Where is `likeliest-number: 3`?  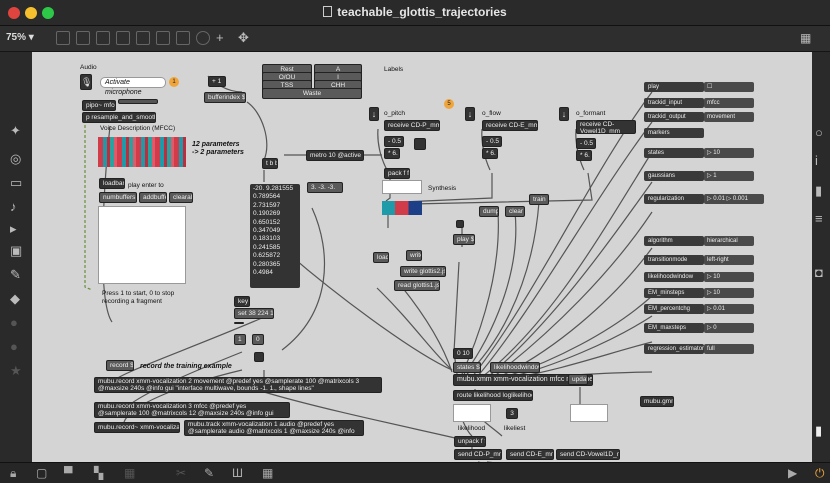
likeliest-number: 3 is located at coordinates (512, 413).